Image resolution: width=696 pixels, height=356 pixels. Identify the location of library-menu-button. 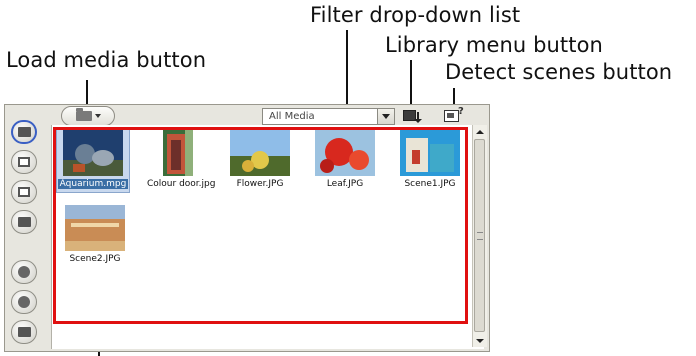
(414, 116).